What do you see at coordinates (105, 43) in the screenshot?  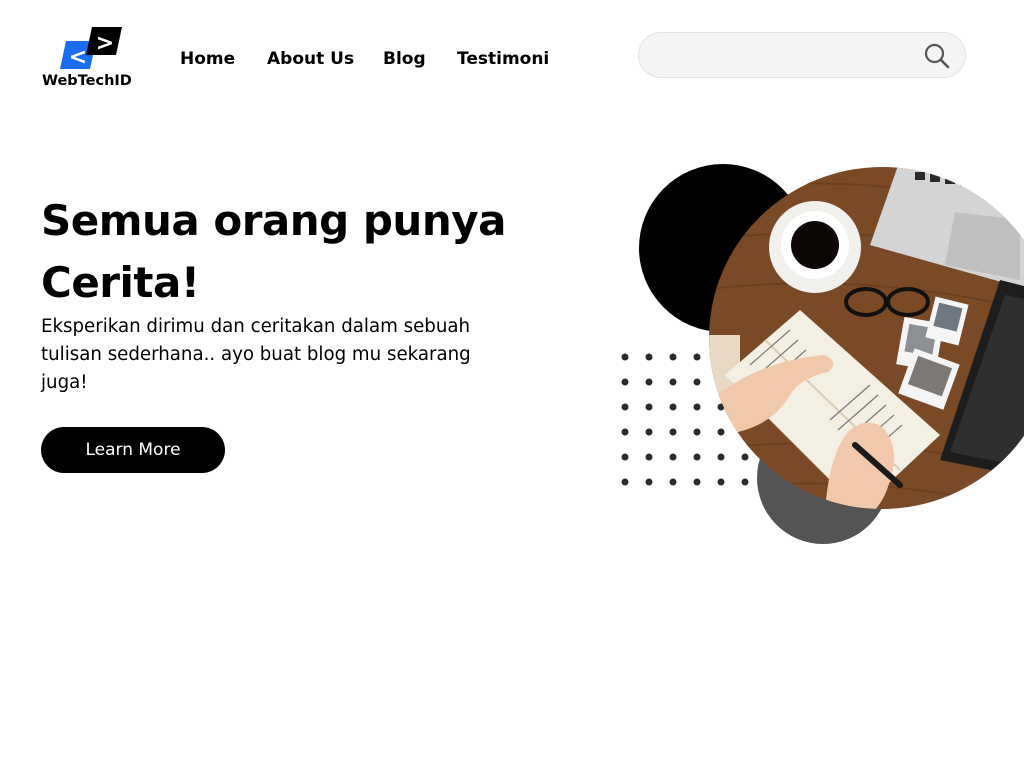 I see `logo-right-glyph: >` at bounding box center [105, 43].